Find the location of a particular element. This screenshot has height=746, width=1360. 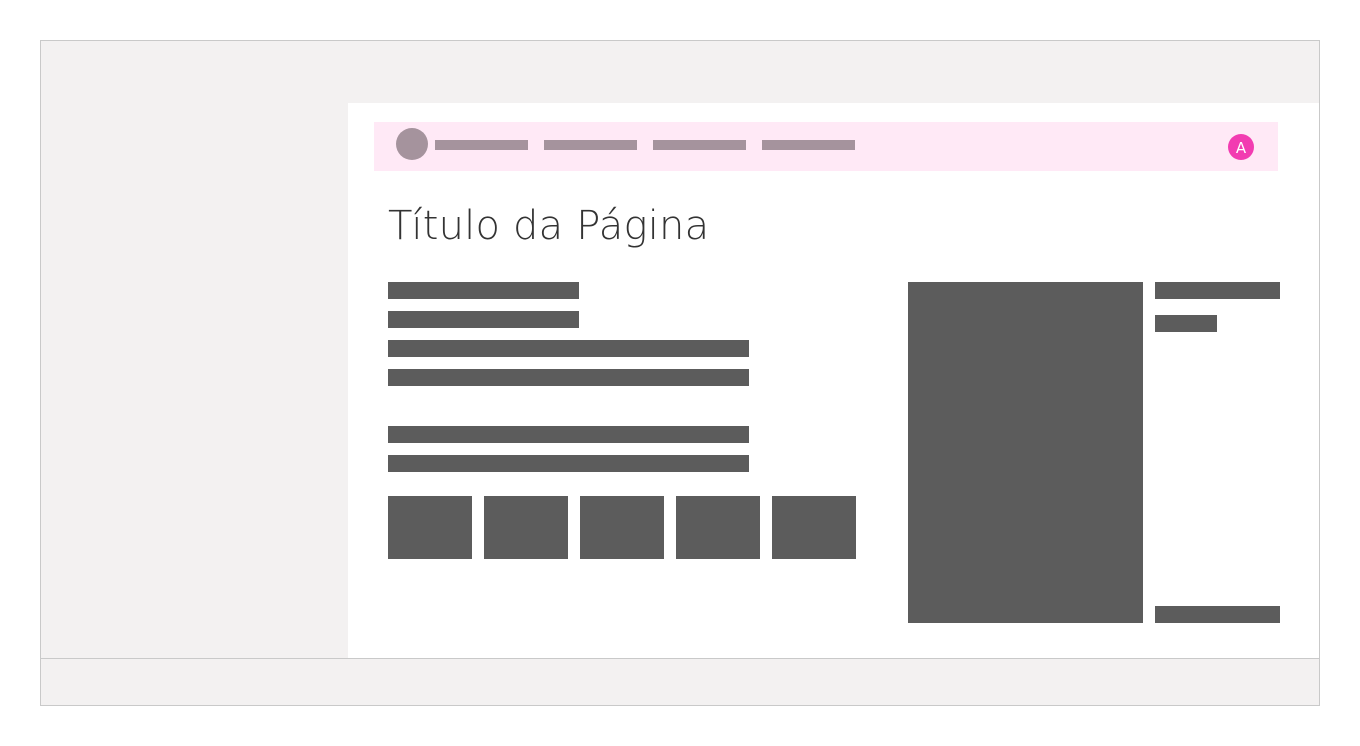

site-navbar: A is located at coordinates (826, 146).